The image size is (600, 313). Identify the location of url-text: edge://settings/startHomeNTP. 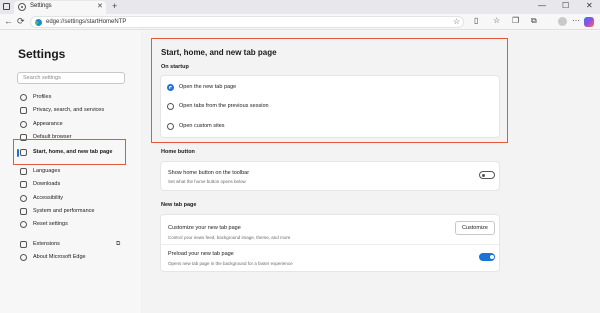
(86, 22).